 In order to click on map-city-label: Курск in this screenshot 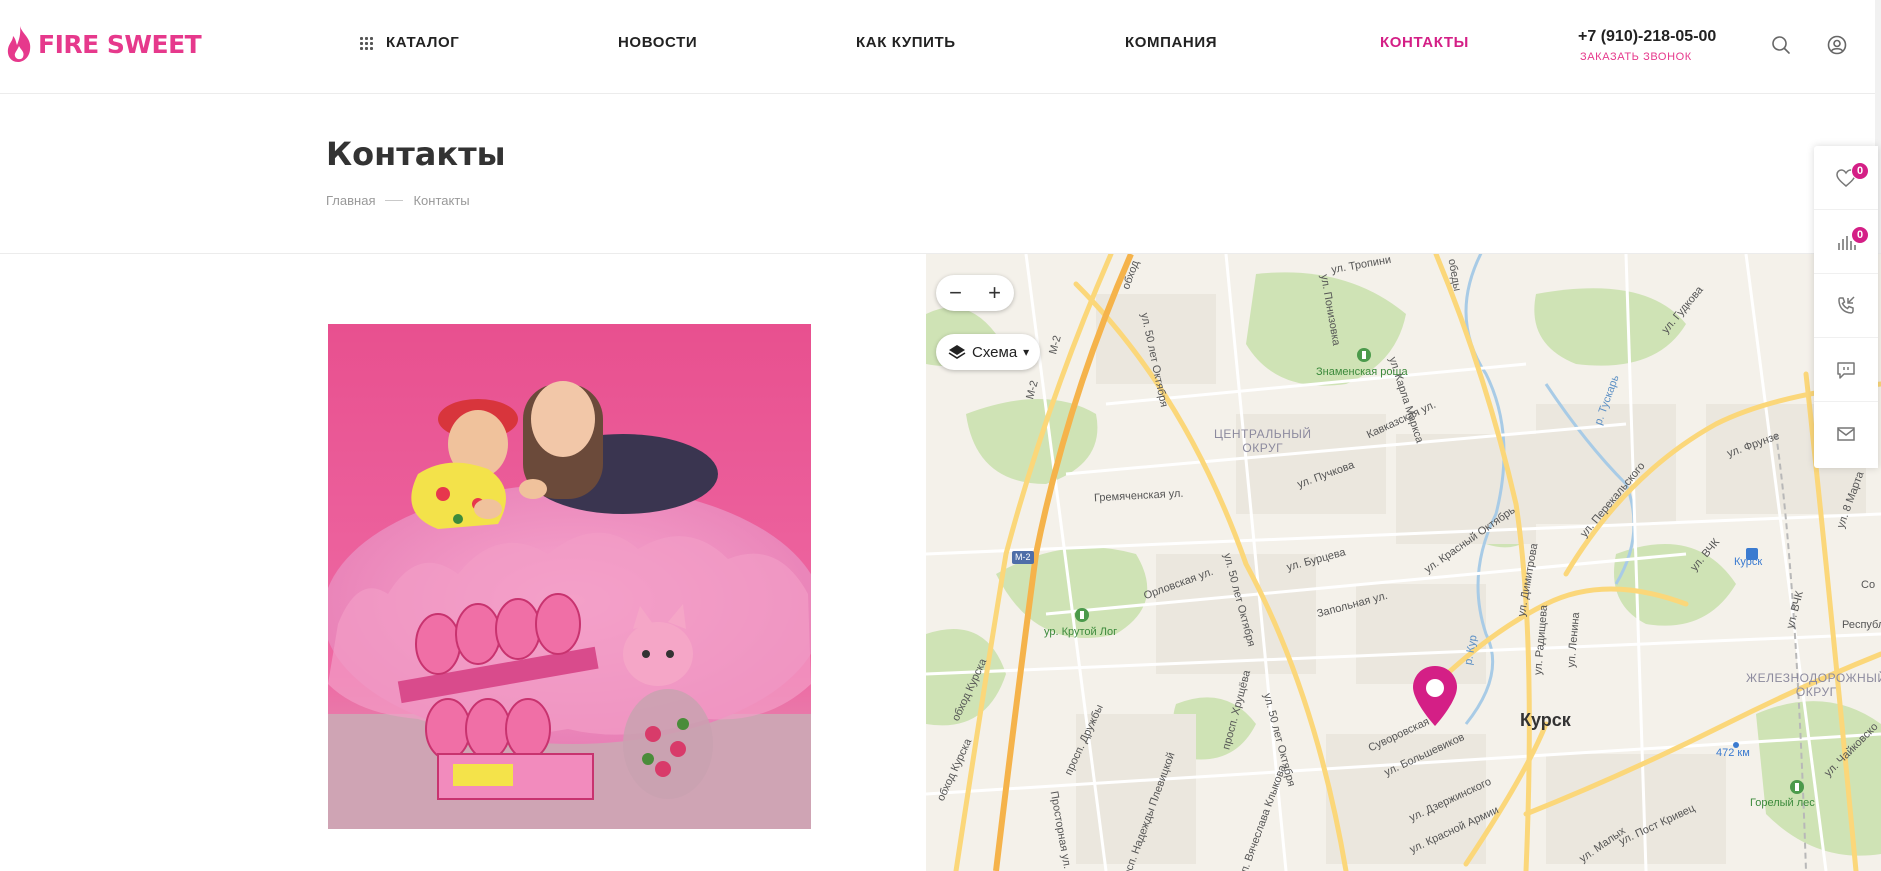, I will do `click(1545, 720)`.